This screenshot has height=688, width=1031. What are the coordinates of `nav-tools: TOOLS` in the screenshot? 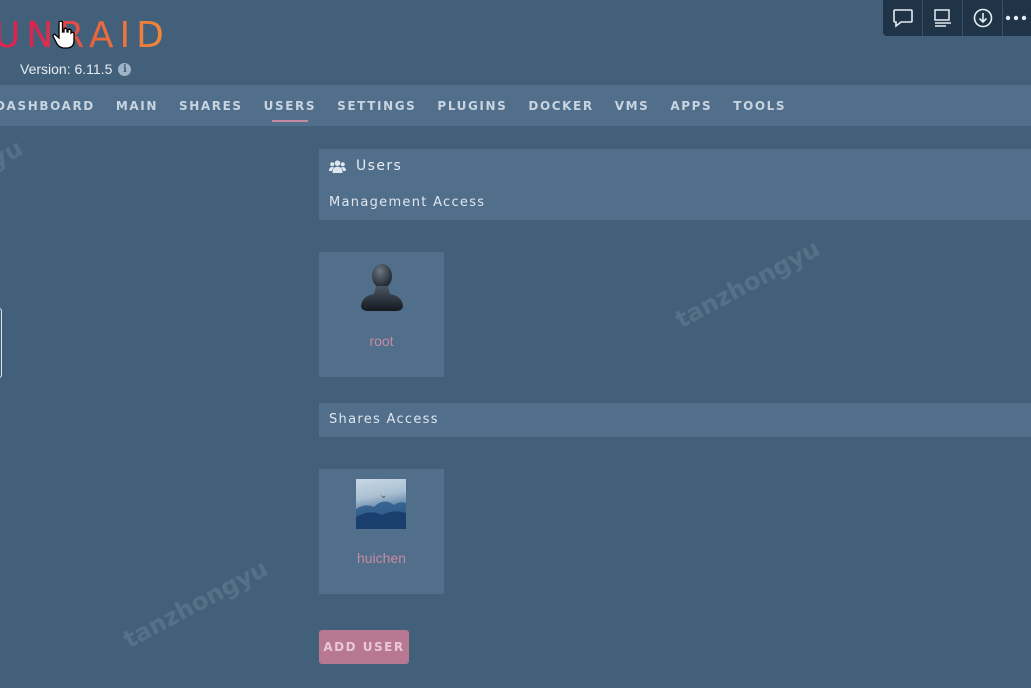 It's located at (759, 106).